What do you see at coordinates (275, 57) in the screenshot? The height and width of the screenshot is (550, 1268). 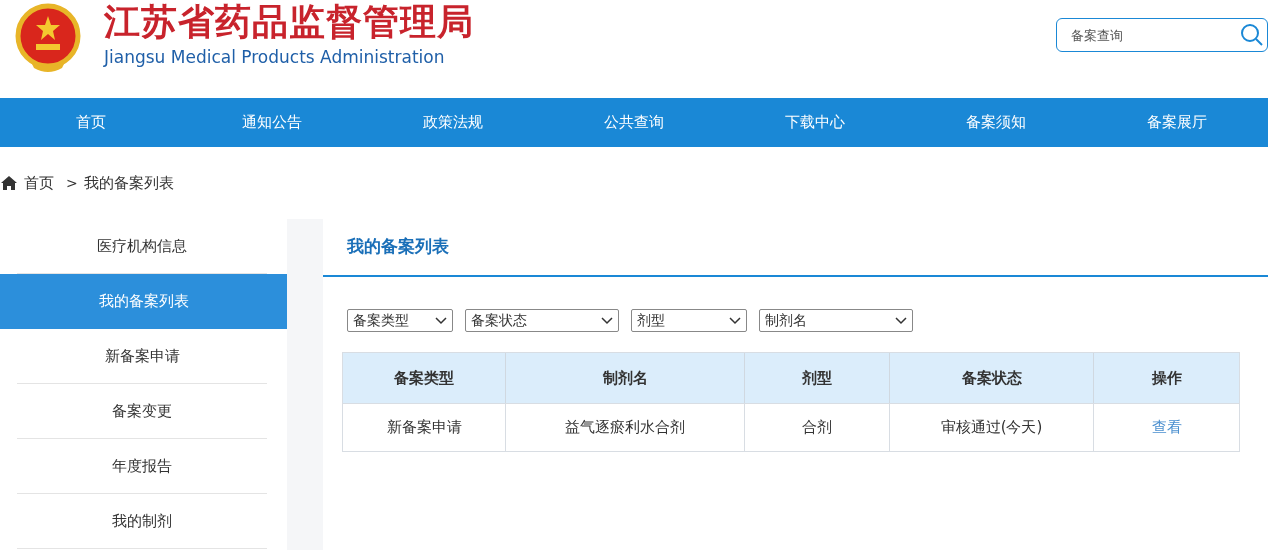 I see `site-subtitle: Jiangsu Medical Products Administration` at bounding box center [275, 57].